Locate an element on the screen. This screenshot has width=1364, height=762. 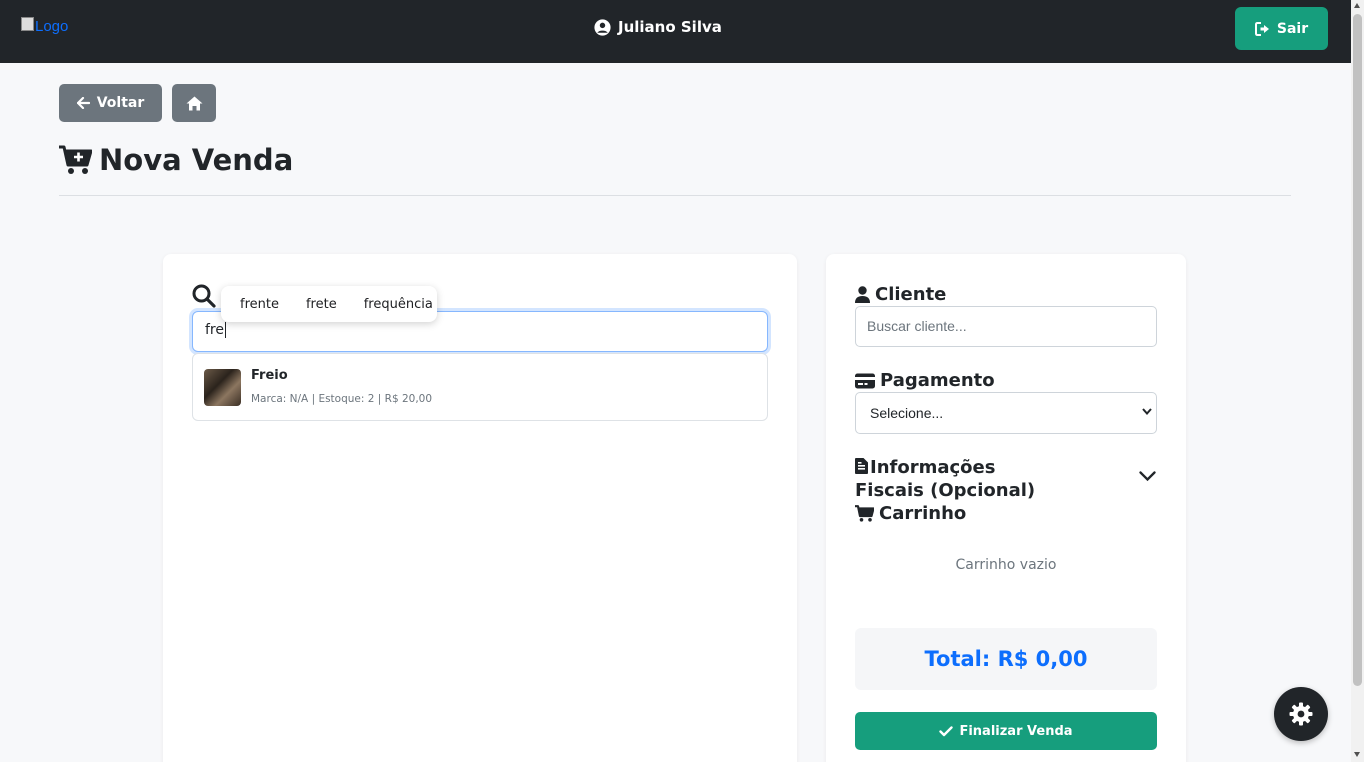
cart-icon is located at coordinates (864, 513).